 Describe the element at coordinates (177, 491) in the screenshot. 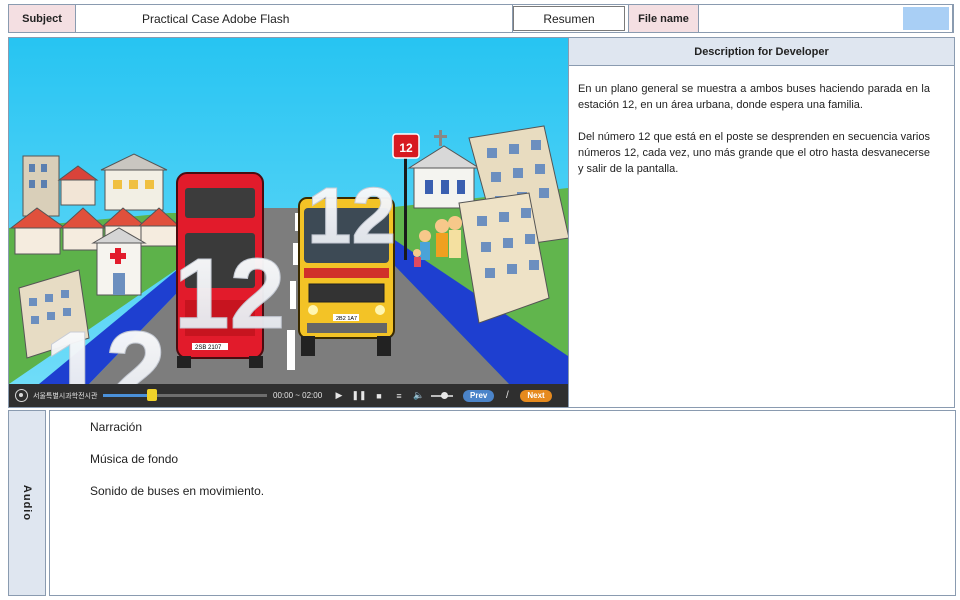

I see `audio-item: Sonido de buses en movimiento.` at that location.